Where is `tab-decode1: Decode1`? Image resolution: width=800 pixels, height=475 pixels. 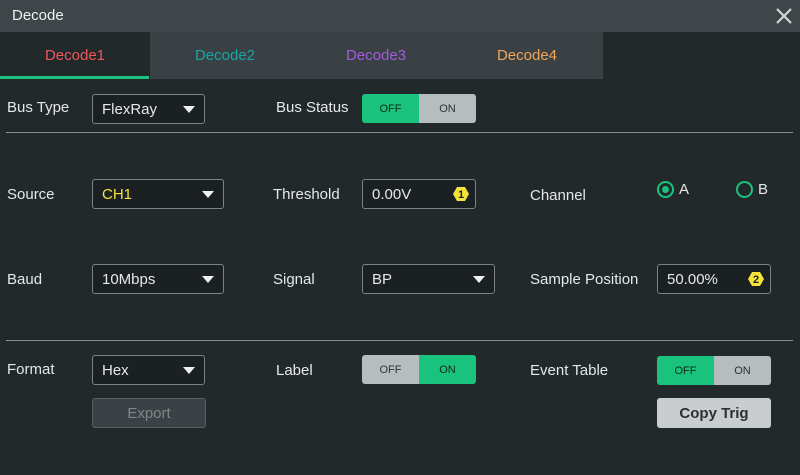
tab-decode1: Decode1 is located at coordinates (75, 55).